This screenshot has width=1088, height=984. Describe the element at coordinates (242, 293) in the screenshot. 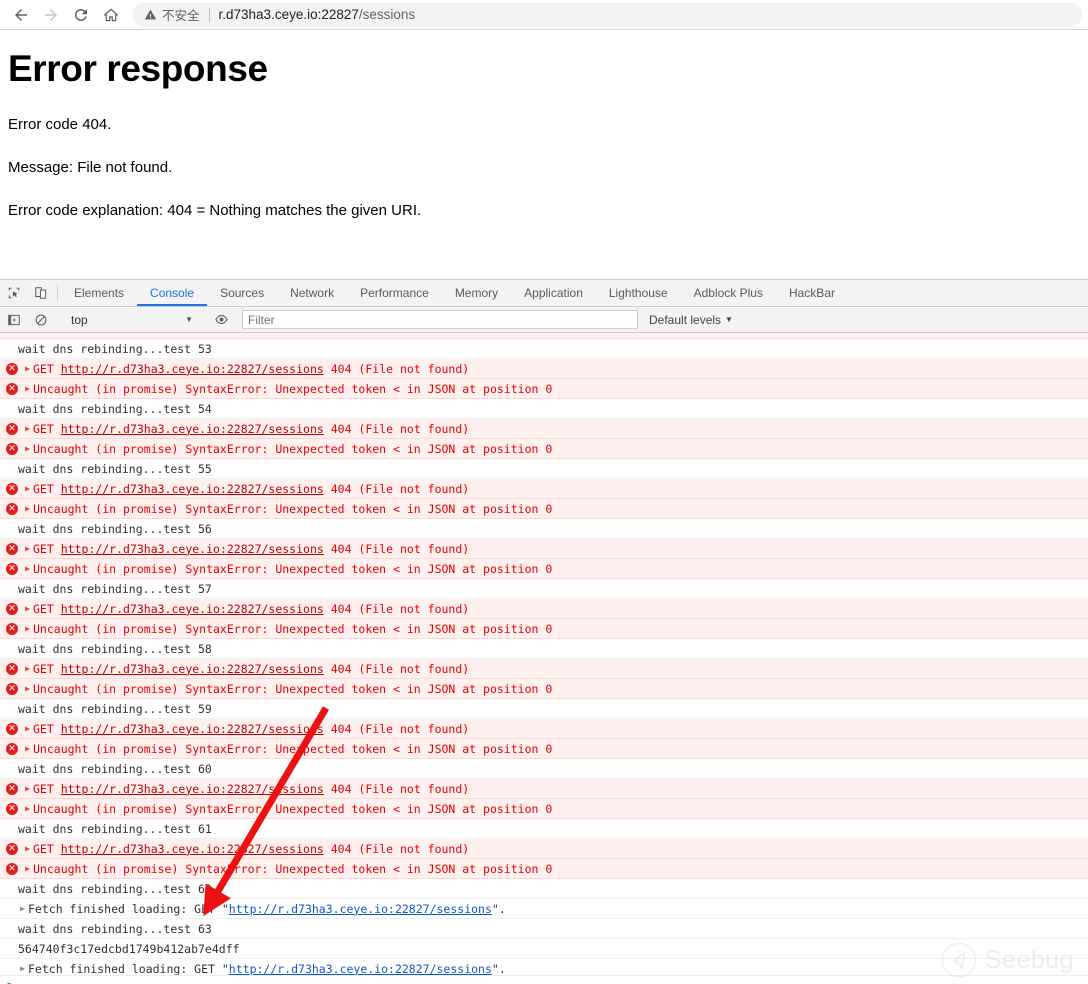

I see `tab-sources: Sources` at that location.